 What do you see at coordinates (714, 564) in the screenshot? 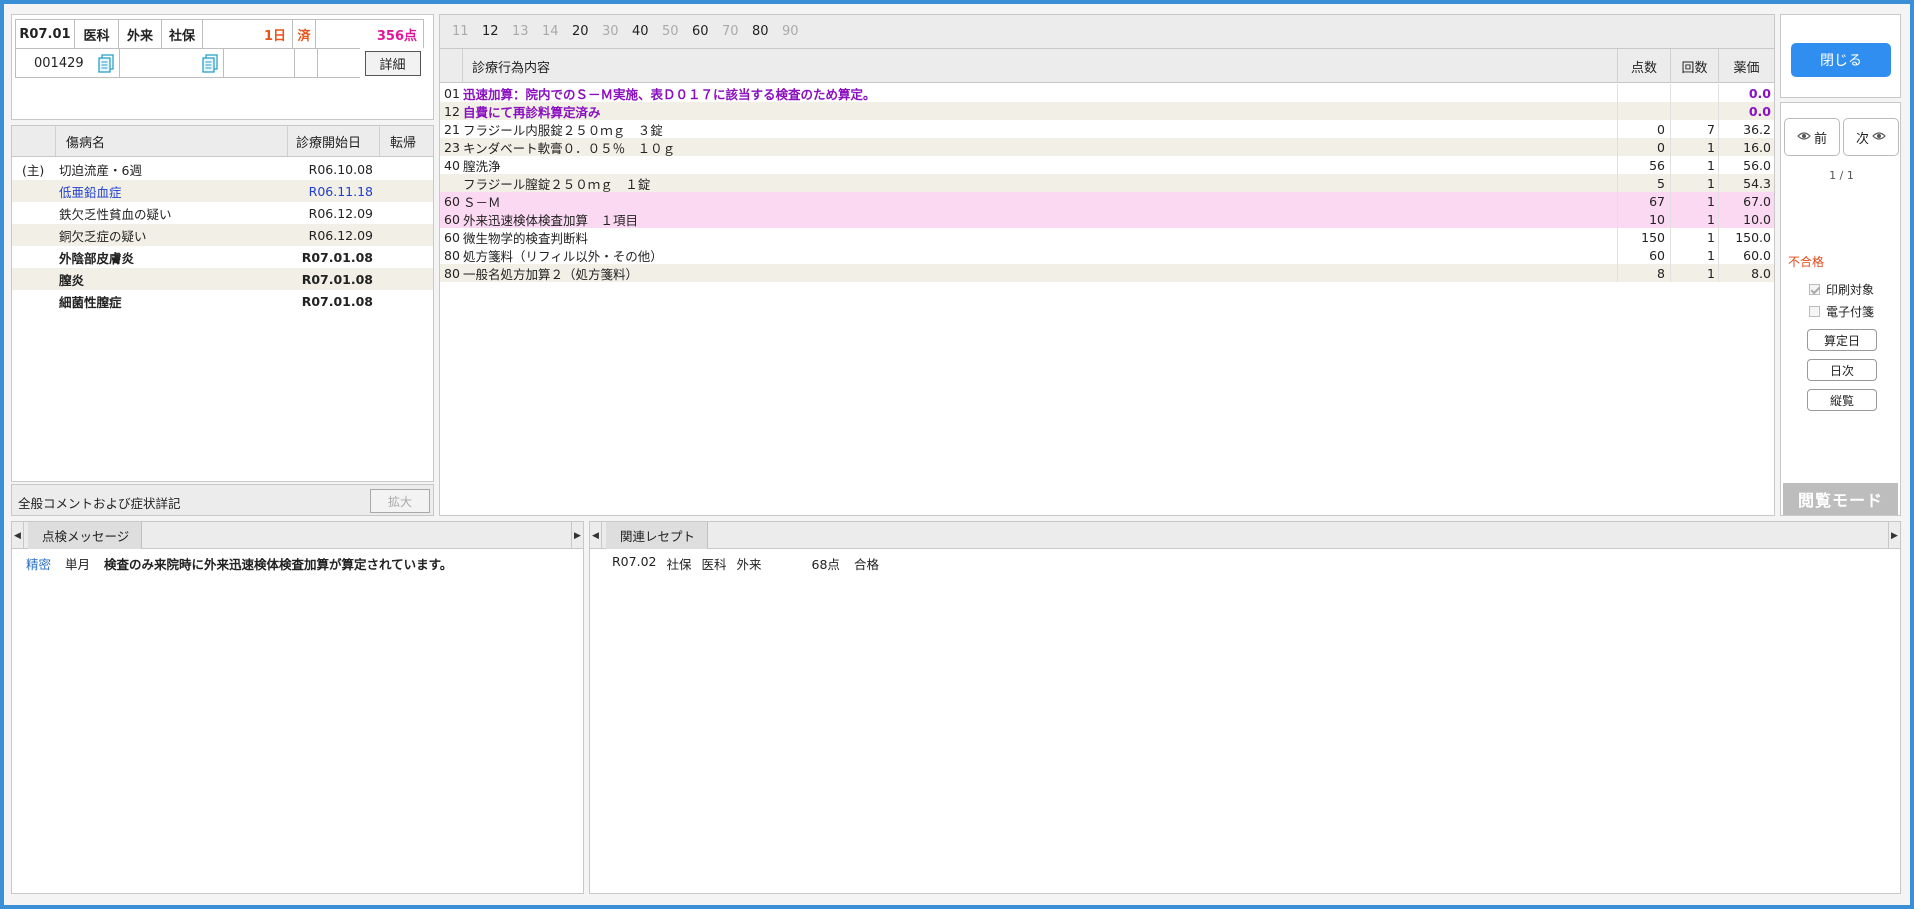
I see `related-dept: 医科` at bounding box center [714, 564].